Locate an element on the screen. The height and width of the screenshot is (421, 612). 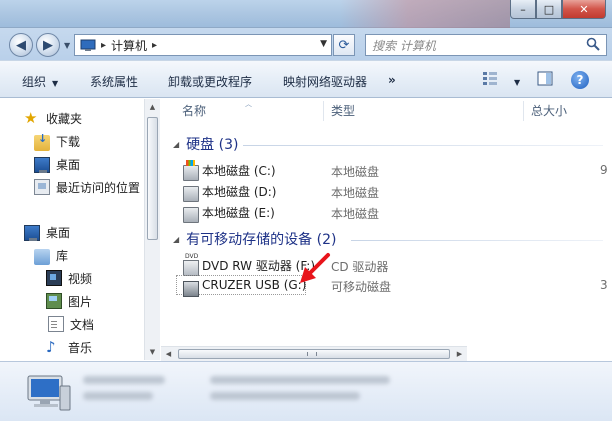
title-bar: – □ ✕ is located at coordinates (306, 14).